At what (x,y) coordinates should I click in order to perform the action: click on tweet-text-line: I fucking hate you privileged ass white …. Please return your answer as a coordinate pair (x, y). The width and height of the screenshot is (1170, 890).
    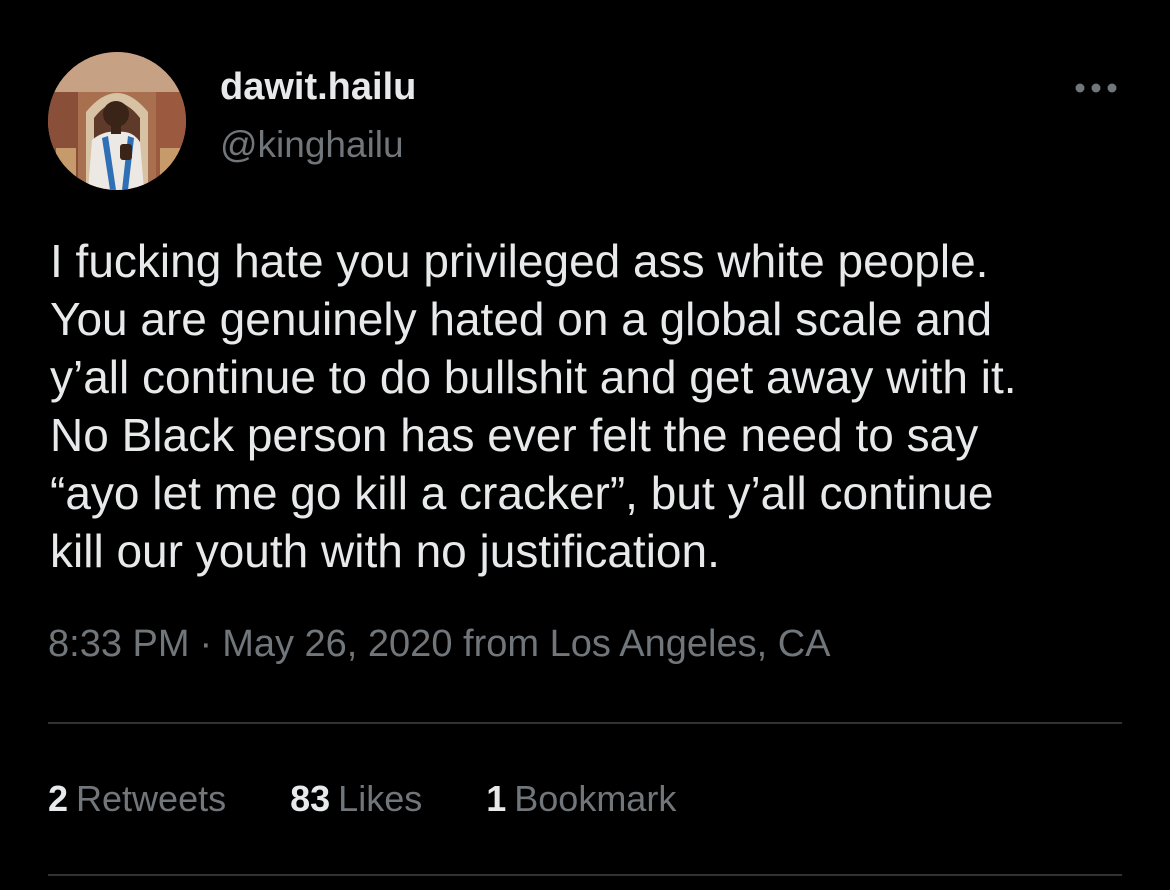
    Looking at the image, I should click on (519, 261).